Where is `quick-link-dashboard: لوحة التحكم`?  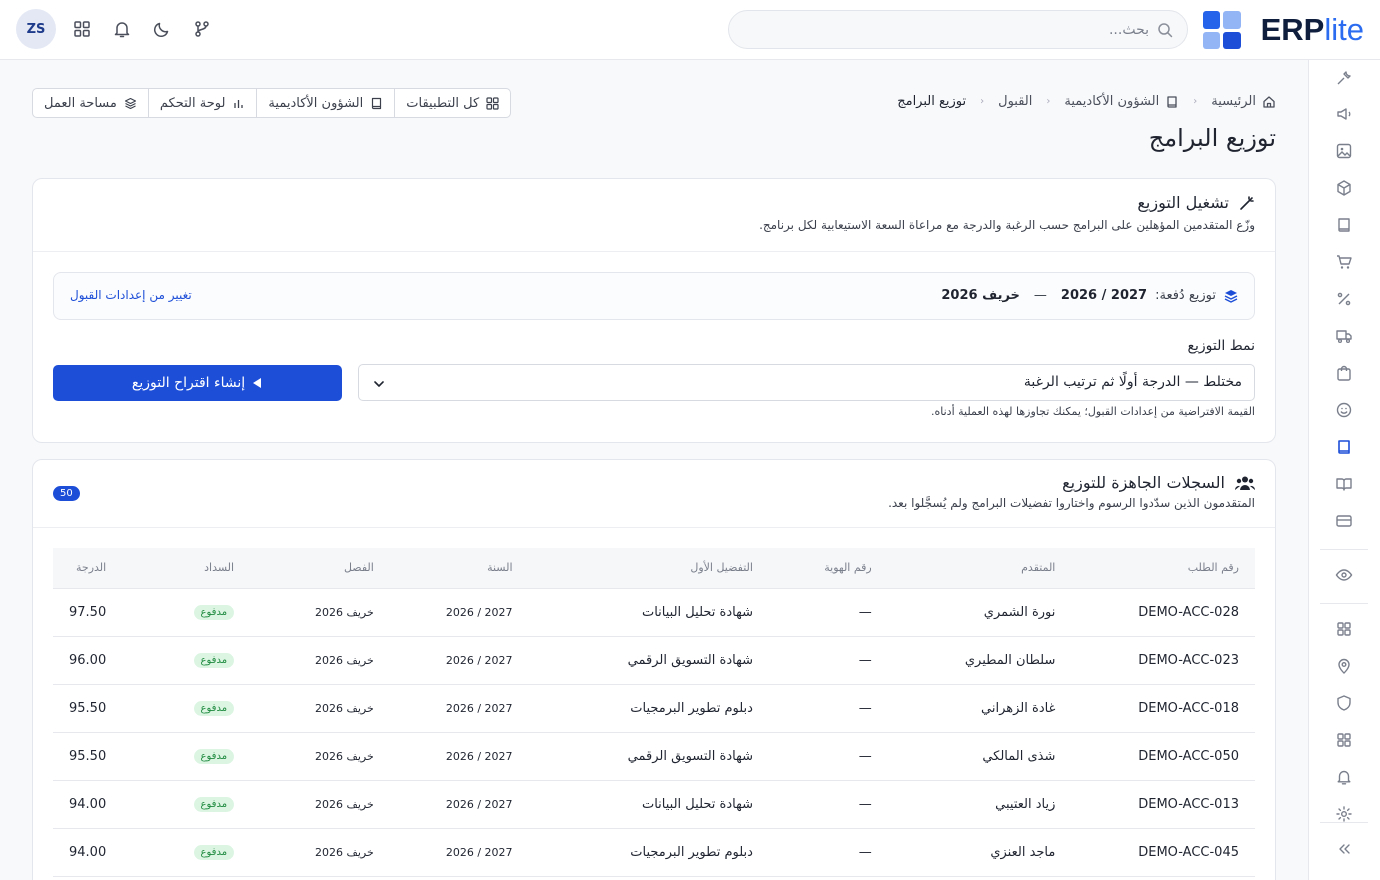
quick-link-dashboard: لوحة التحكم is located at coordinates (202, 103).